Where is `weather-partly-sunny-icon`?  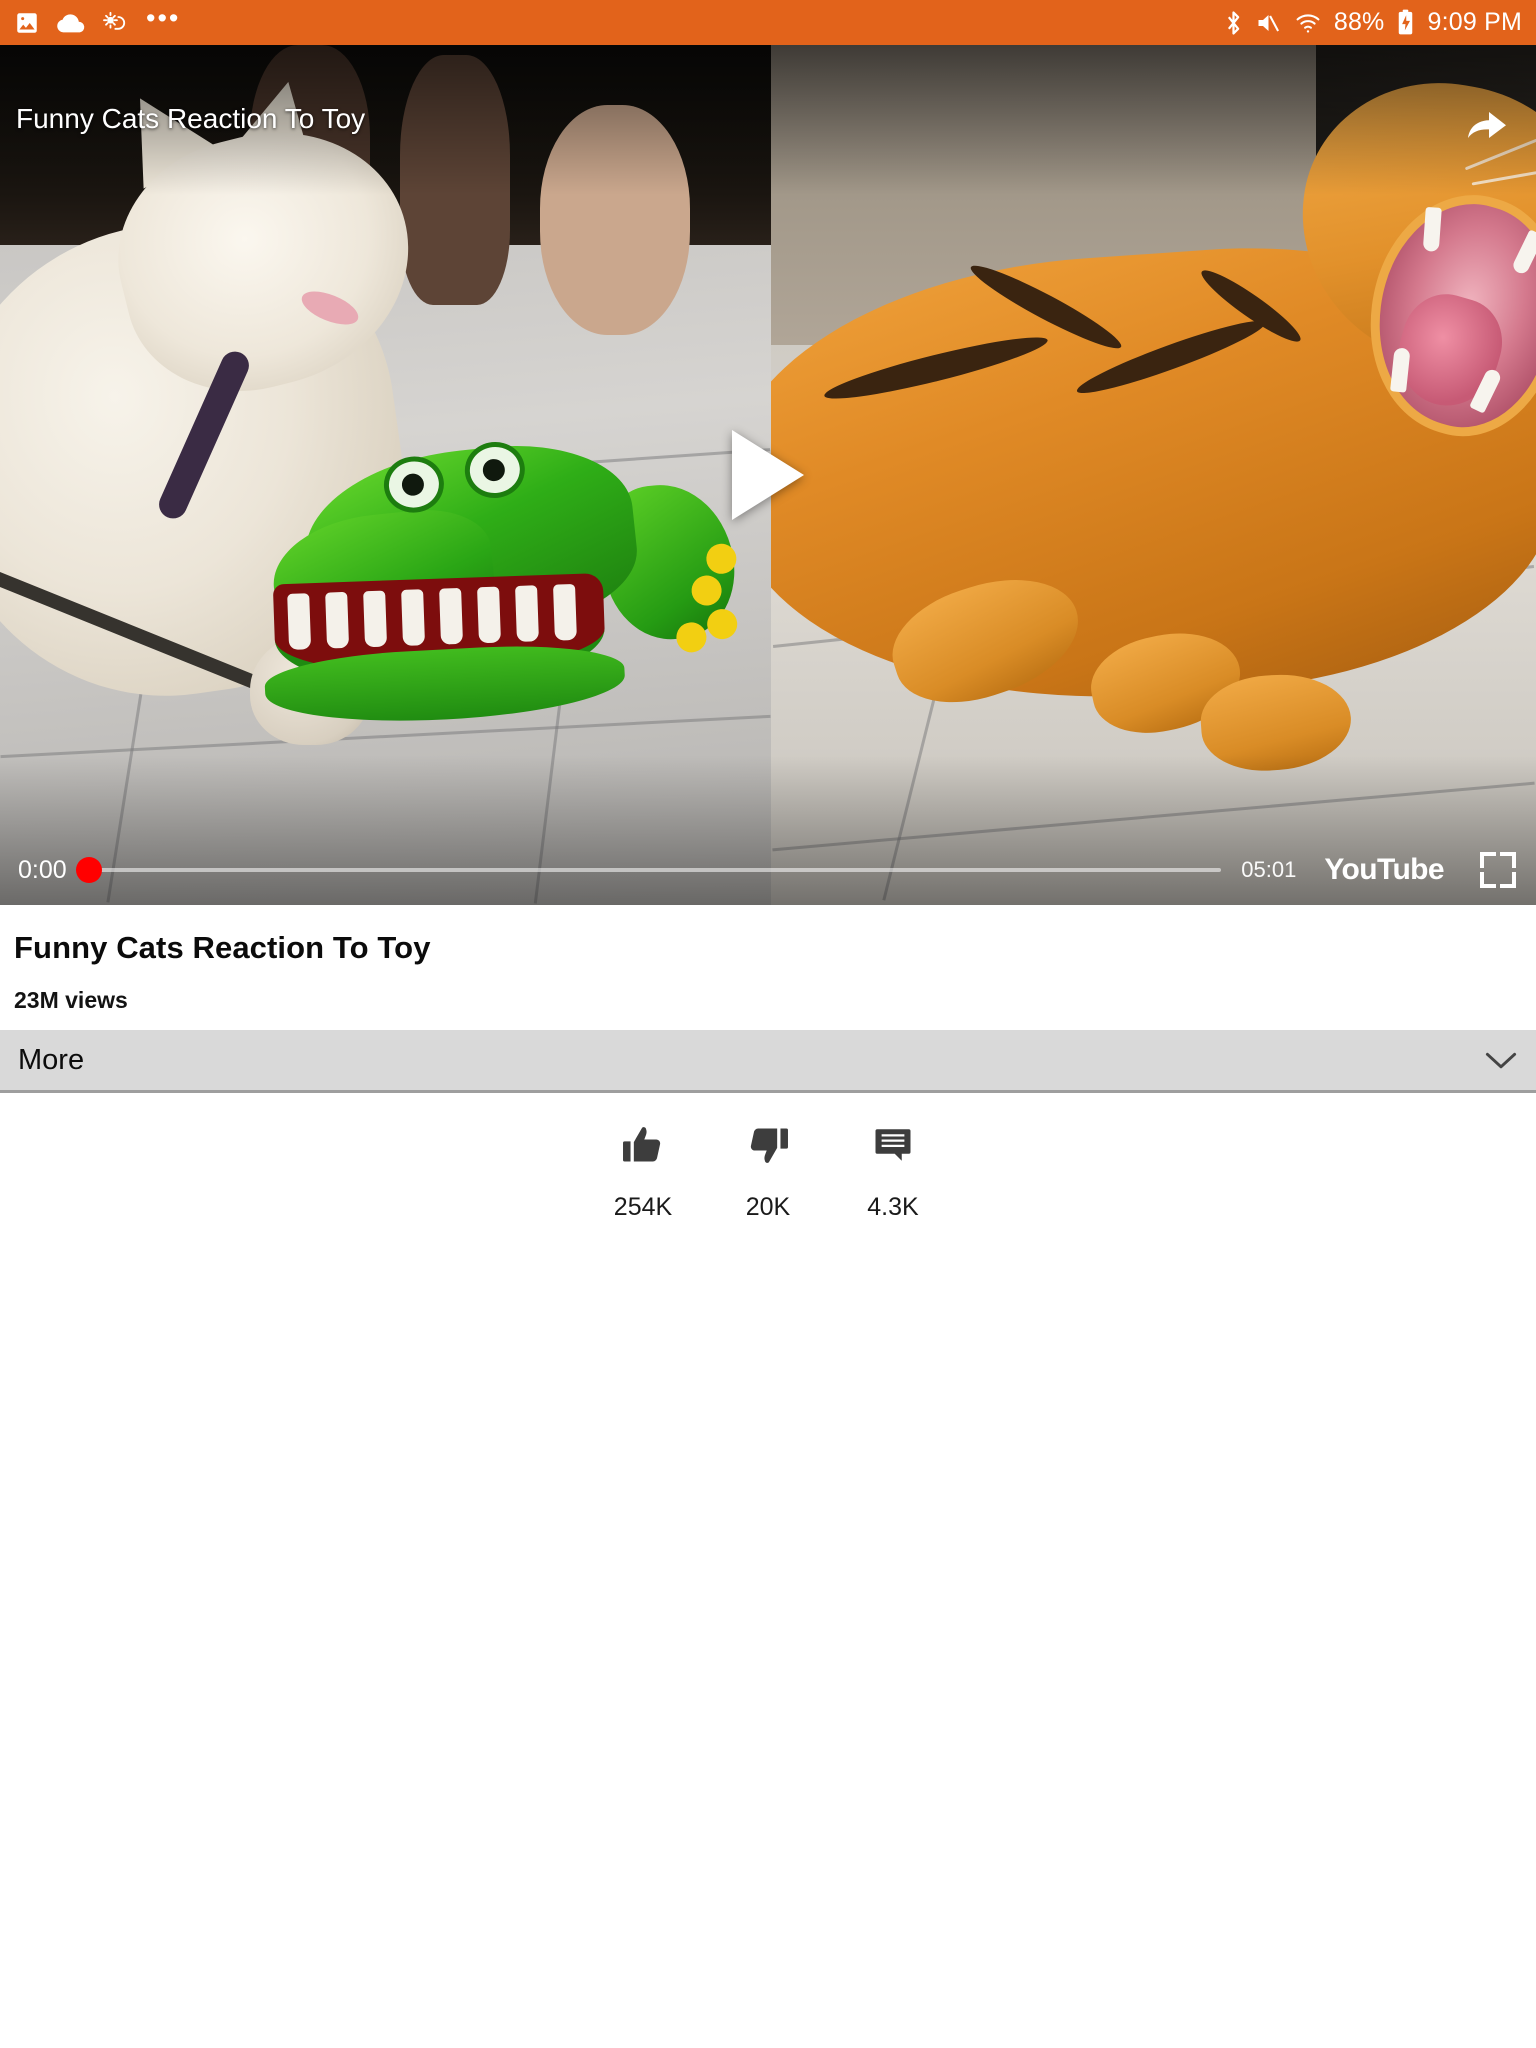
weather-partly-sunny-icon is located at coordinates (116, 23).